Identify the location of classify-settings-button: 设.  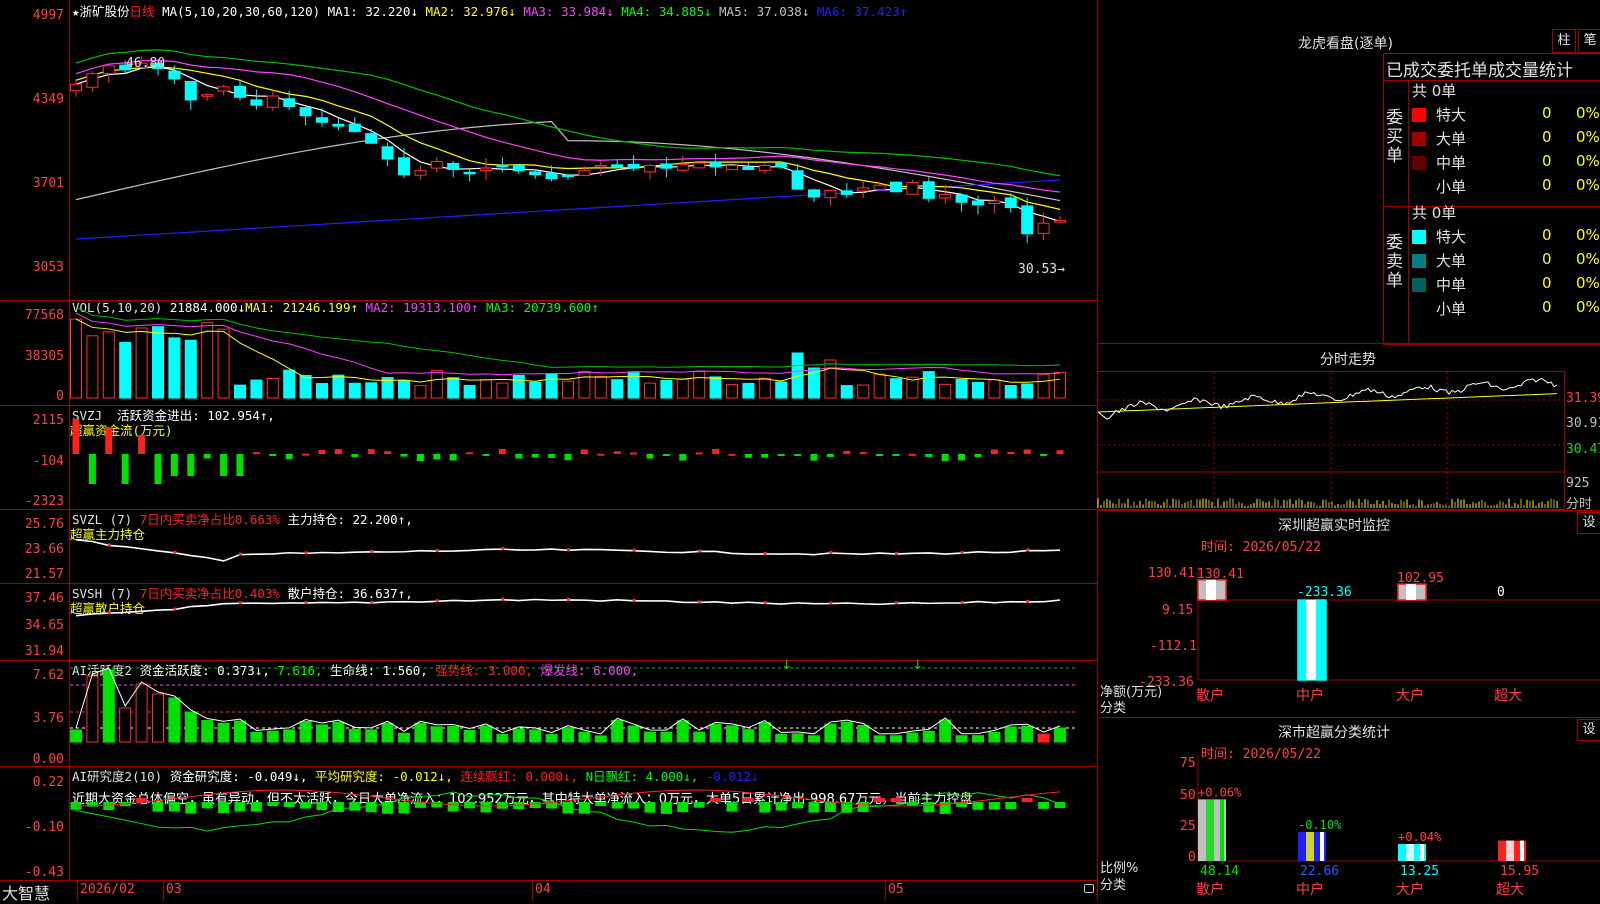
(1588, 730).